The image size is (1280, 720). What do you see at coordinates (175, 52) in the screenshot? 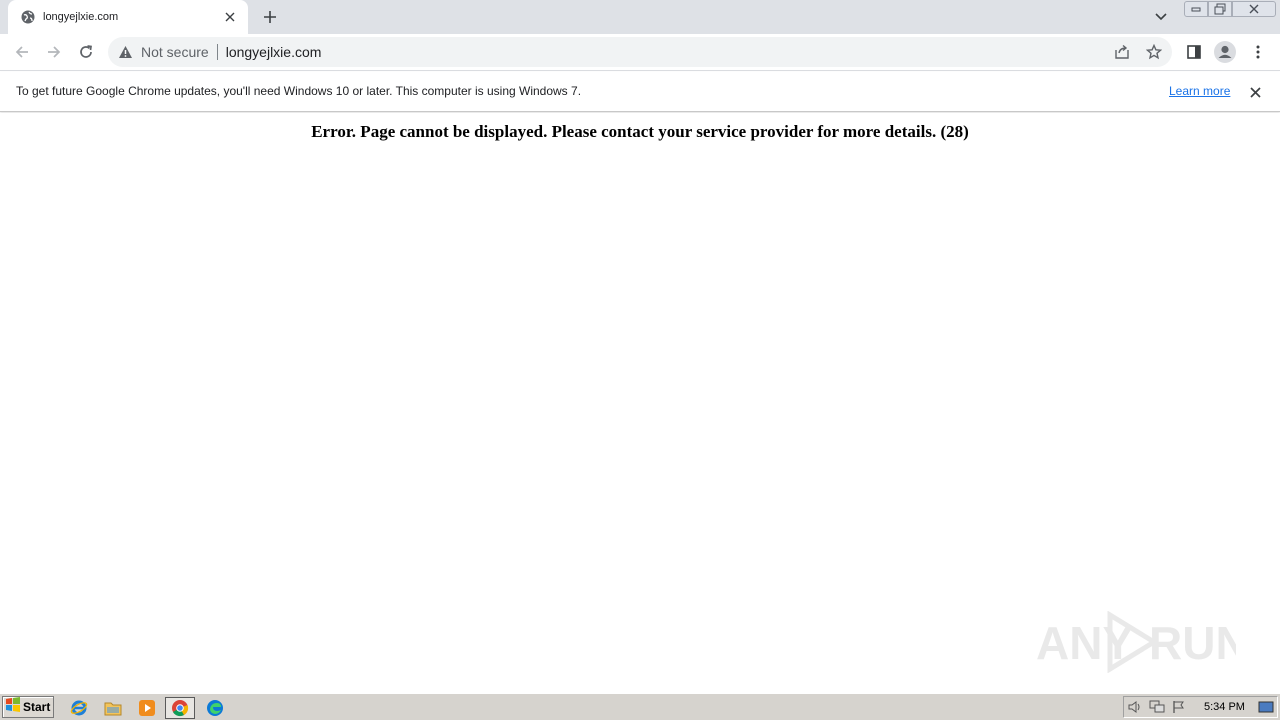
I see `security-status-label: Not secure` at bounding box center [175, 52].